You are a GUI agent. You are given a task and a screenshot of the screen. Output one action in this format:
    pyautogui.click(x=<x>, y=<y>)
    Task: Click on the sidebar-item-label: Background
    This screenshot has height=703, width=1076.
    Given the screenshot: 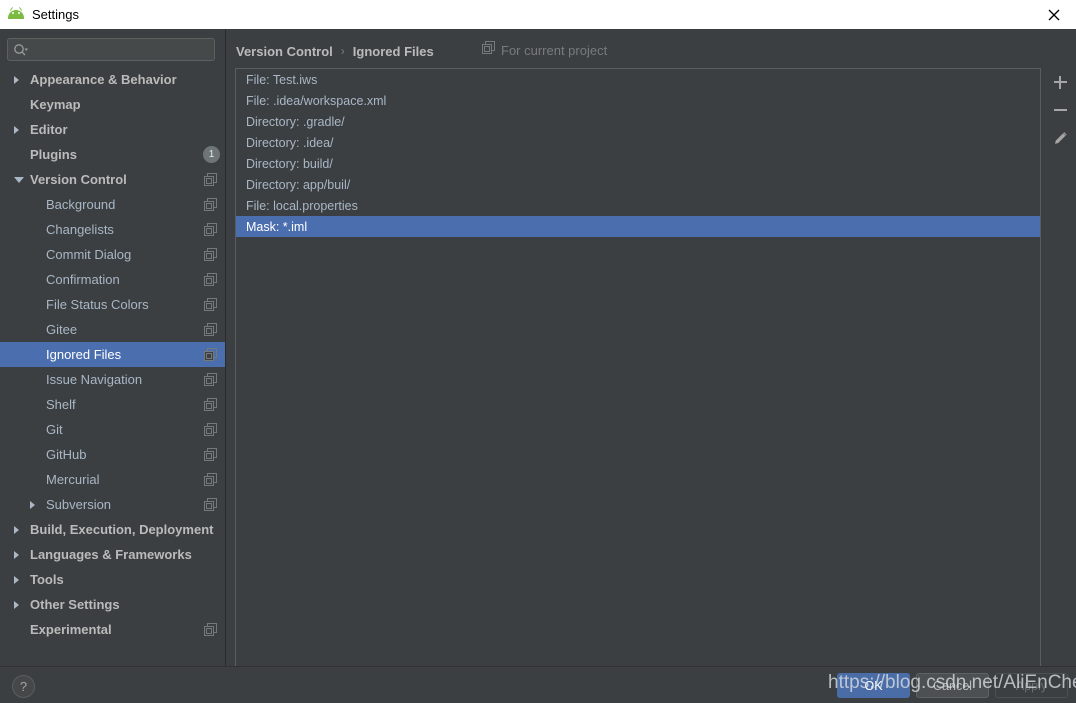 What is the action you would take?
    pyautogui.click(x=81, y=204)
    